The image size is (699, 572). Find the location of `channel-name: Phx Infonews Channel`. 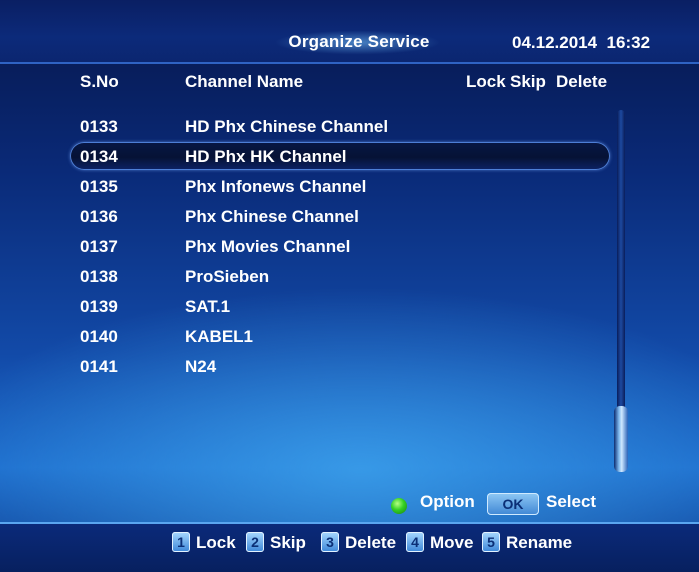

channel-name: Phx Infonews Channel is located at coordinates (276, 186).